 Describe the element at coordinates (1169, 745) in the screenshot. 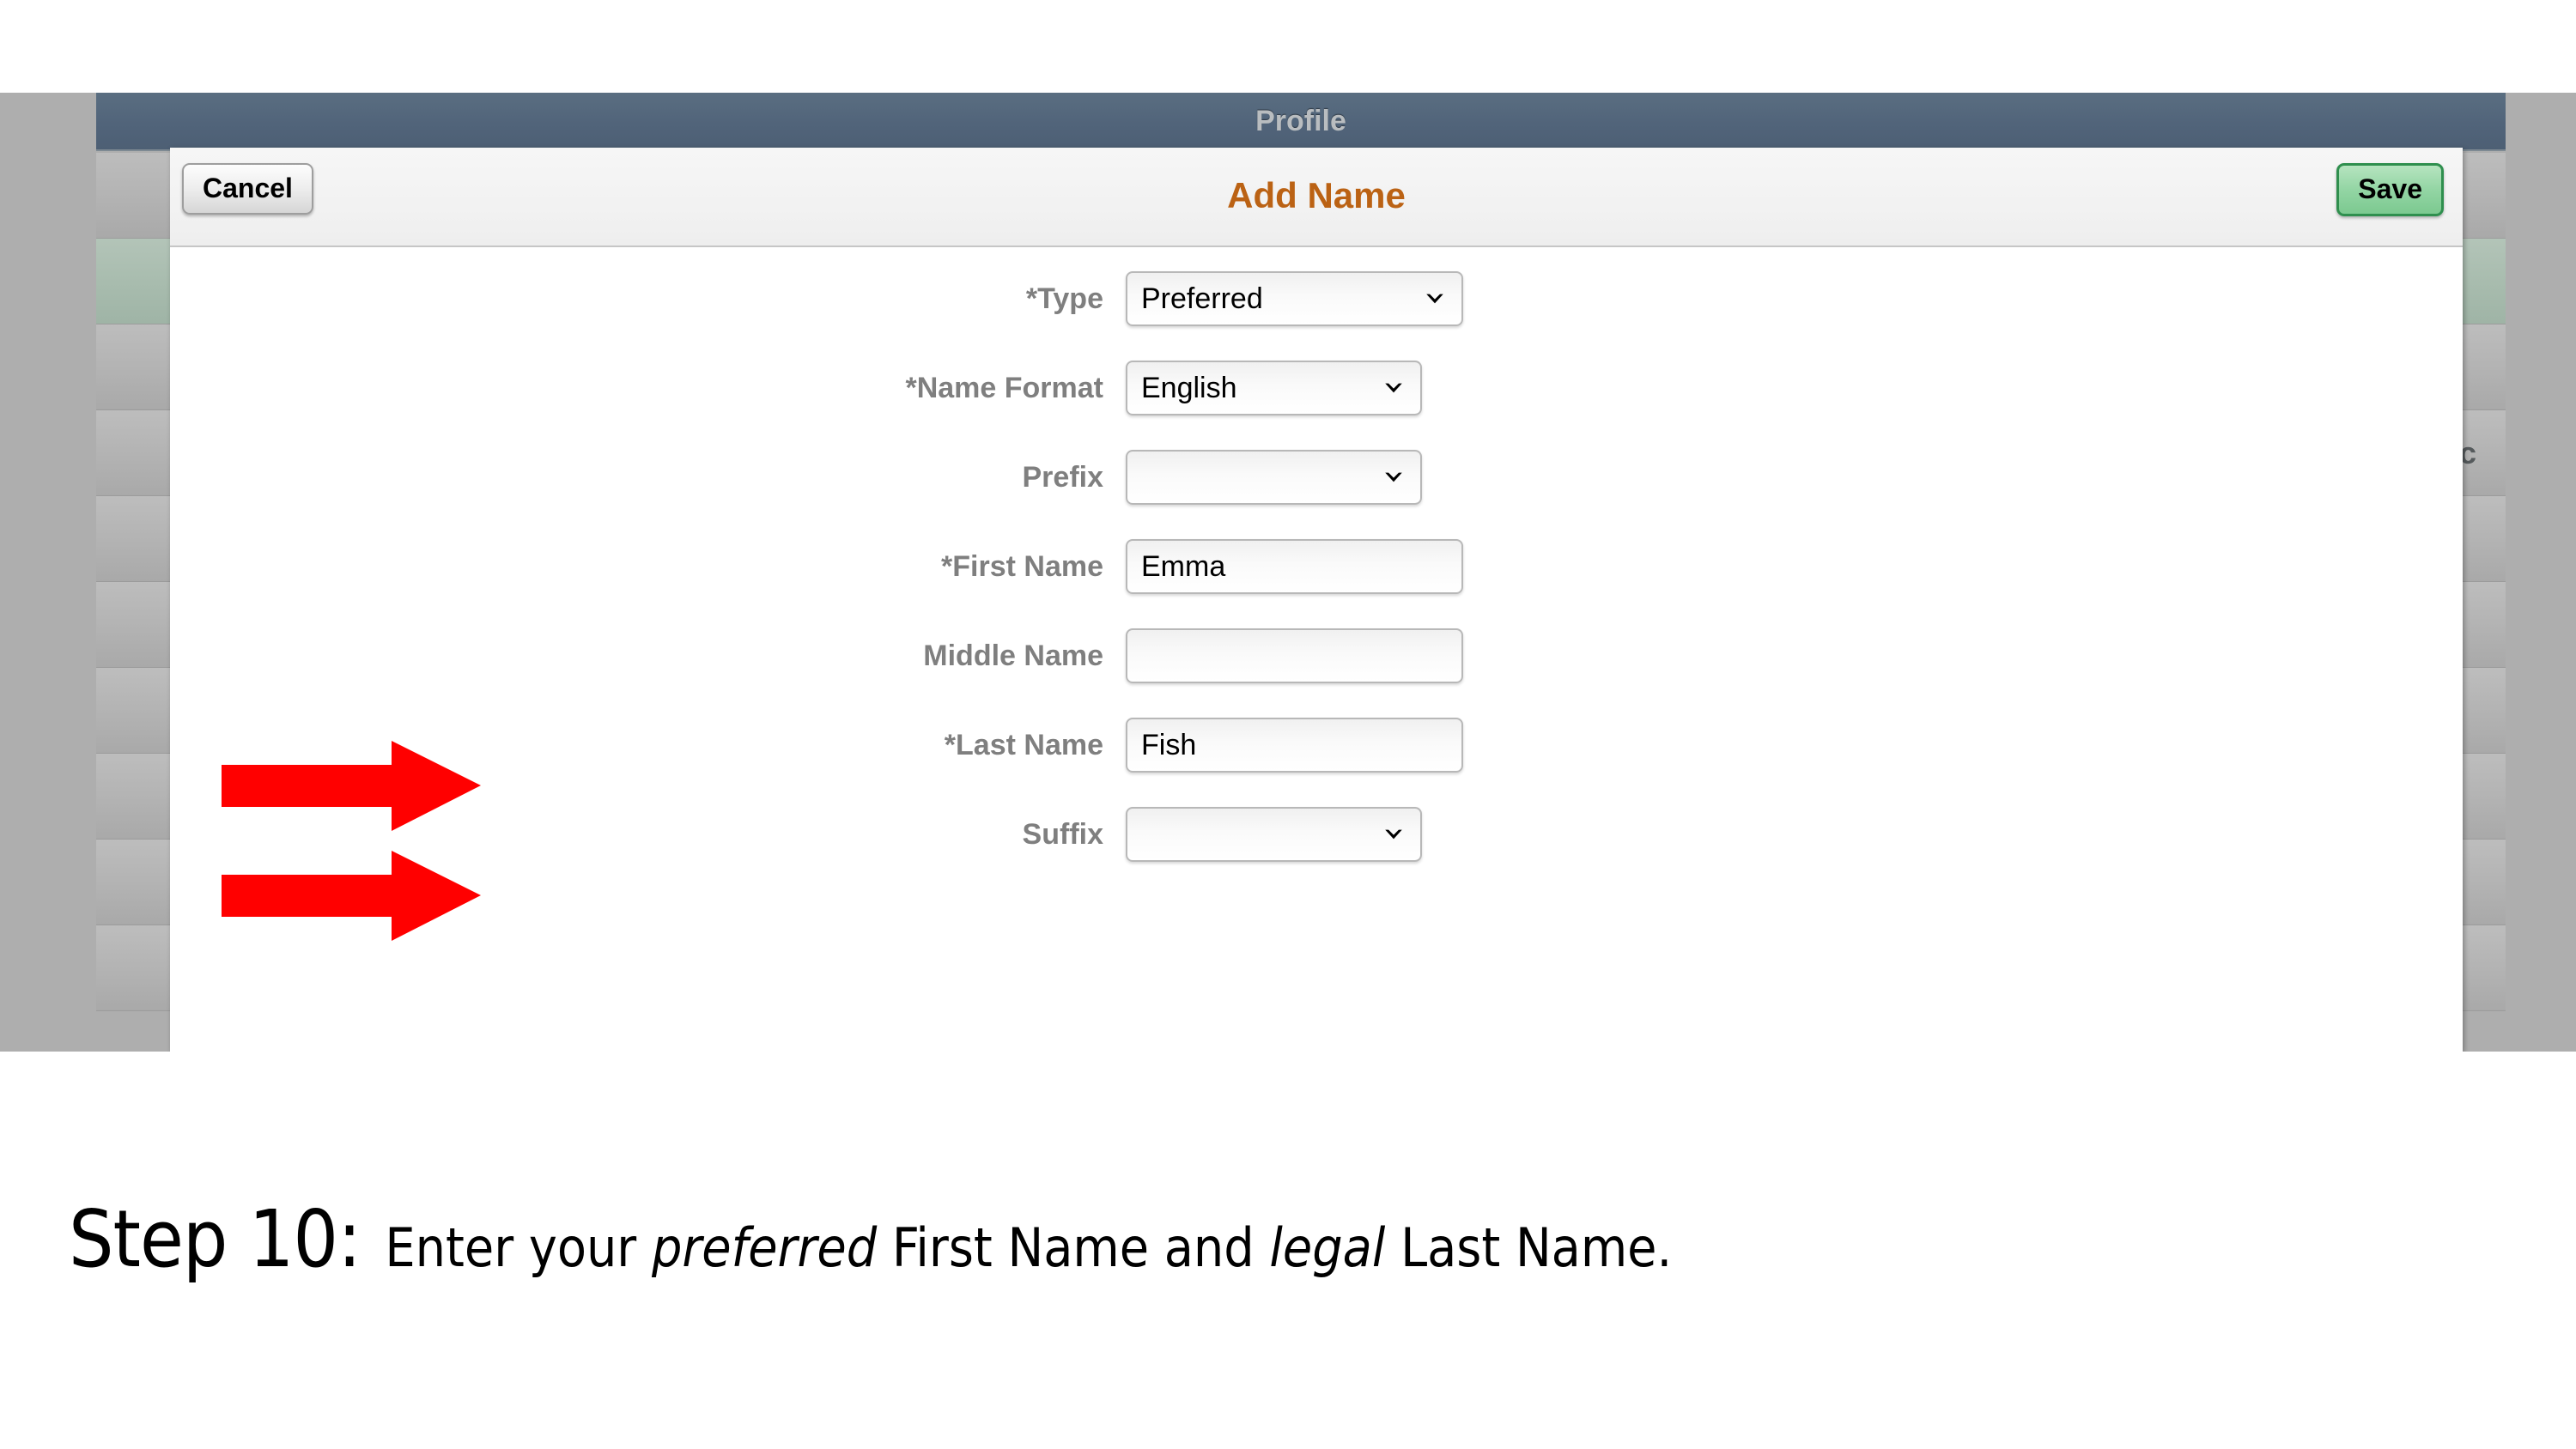

I see `field-value: Fish` at that location.